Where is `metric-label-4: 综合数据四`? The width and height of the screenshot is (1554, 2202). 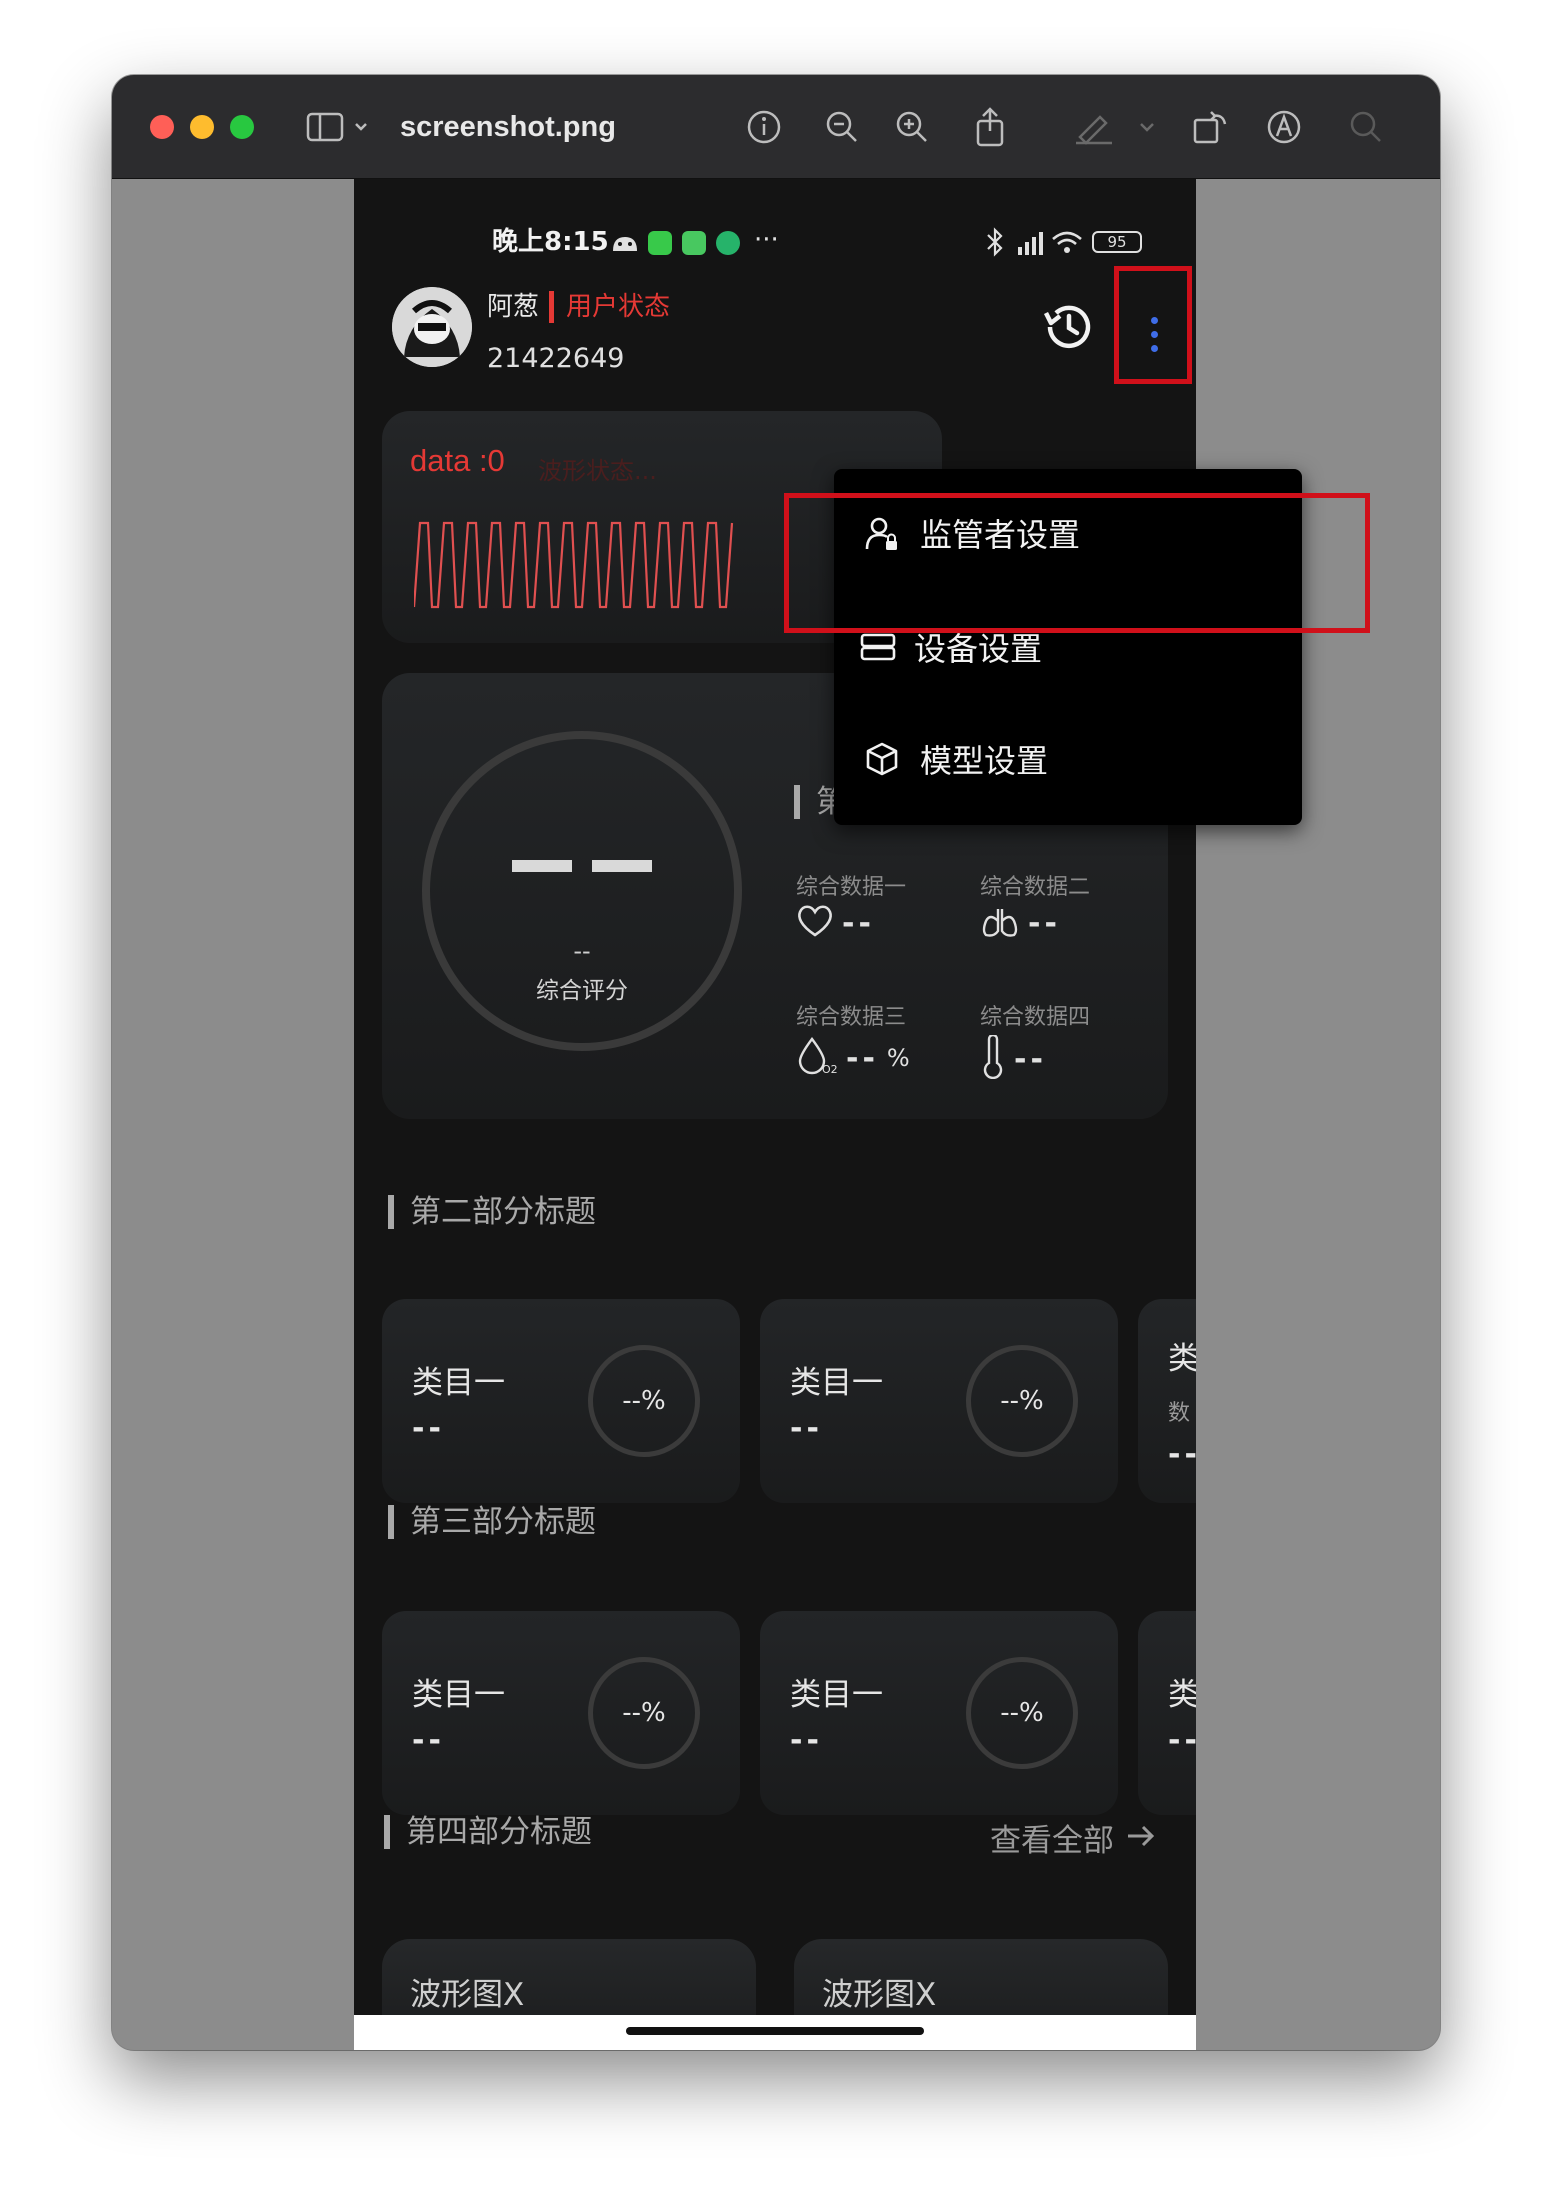
metric-label-4: 综合数据四 is located at coordinates (1035, 1017).